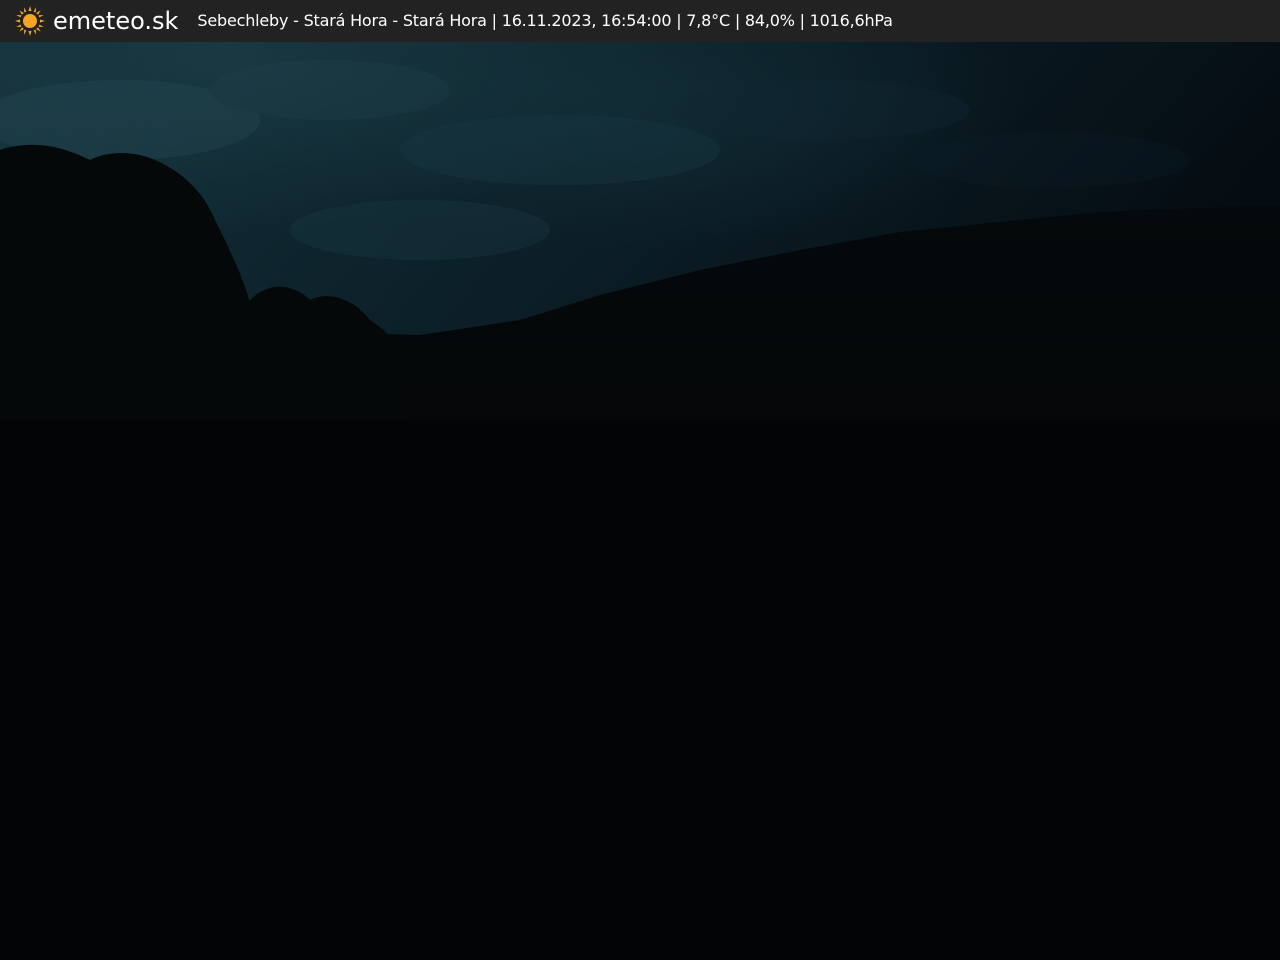  Describe the element at coordinates (116, 21) in the screenshot. I see `brand-name: emeteo.sk` at that location.